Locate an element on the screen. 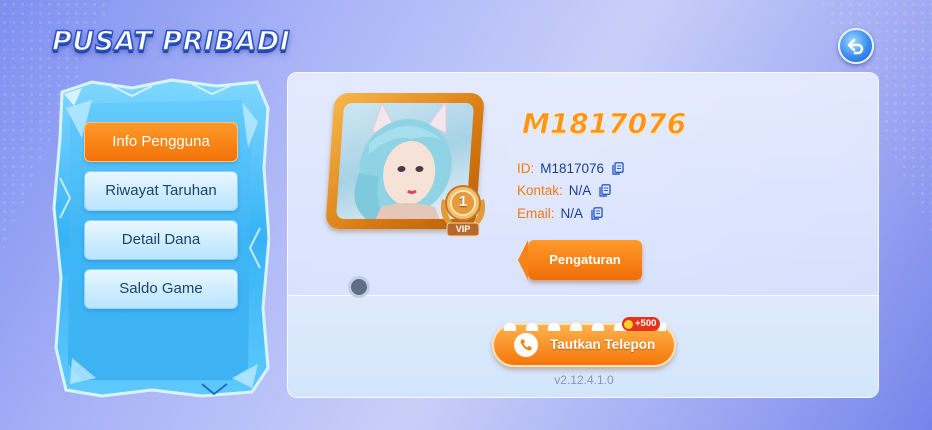 The height and width of the screenshot is (430, 932). email-row: Email: N/A is located at coordinates (637, 213).